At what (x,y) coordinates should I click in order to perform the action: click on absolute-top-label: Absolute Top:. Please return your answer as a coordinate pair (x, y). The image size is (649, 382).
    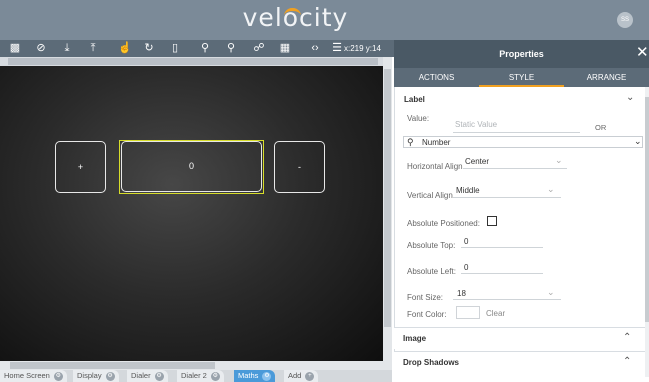
    Looking at the image, I should click on (431, 245).